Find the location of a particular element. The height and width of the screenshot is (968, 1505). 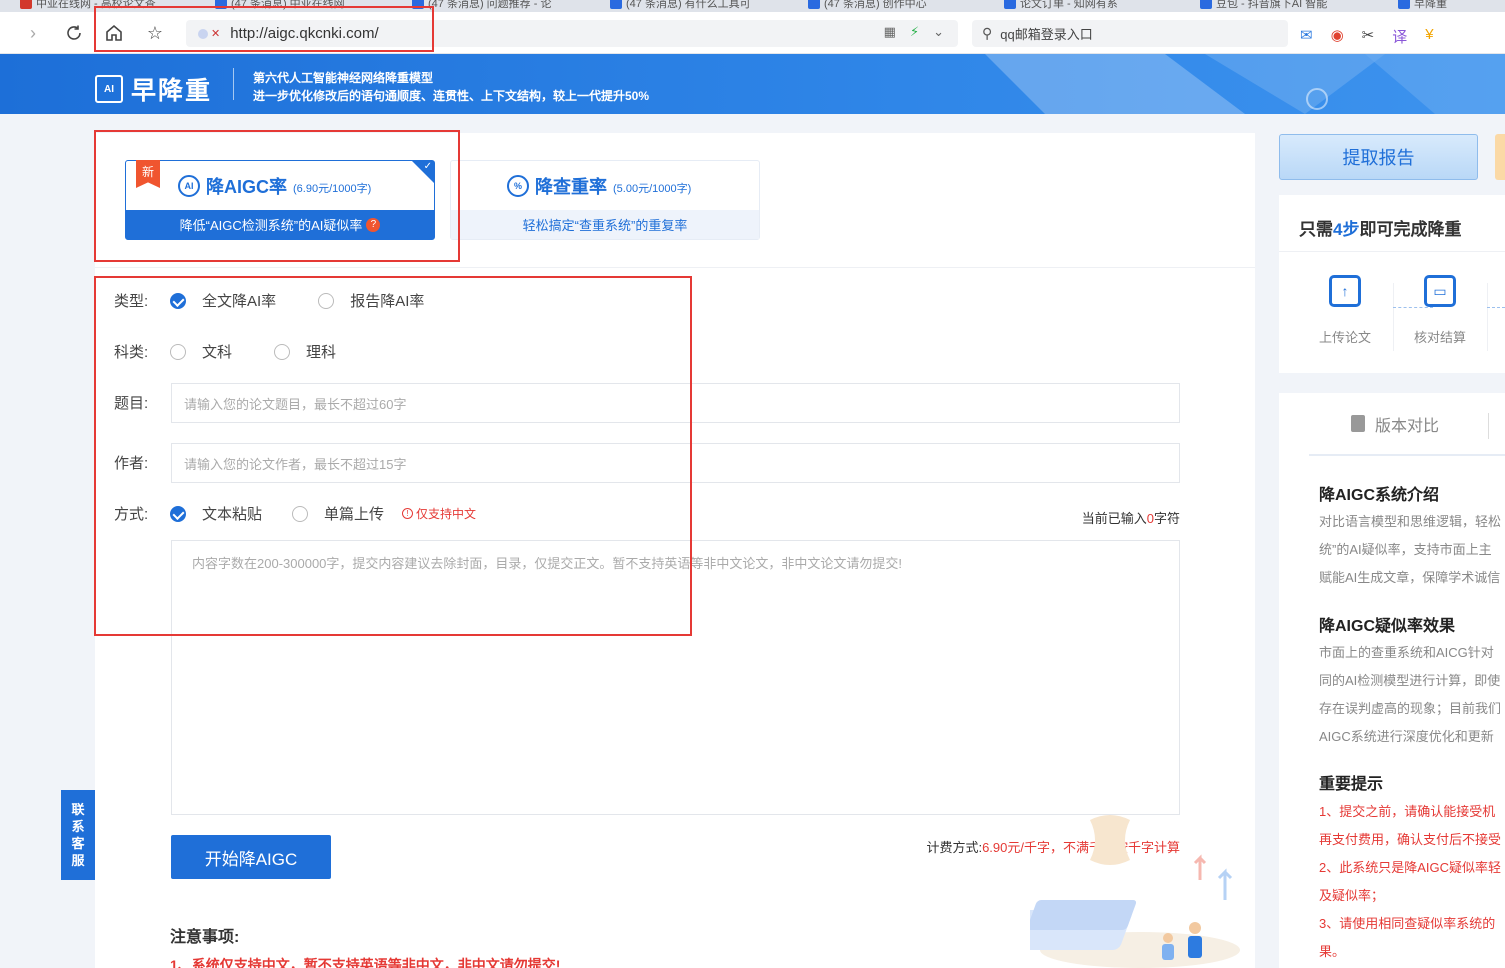

document-icon is located at coordinates (1358, 423).